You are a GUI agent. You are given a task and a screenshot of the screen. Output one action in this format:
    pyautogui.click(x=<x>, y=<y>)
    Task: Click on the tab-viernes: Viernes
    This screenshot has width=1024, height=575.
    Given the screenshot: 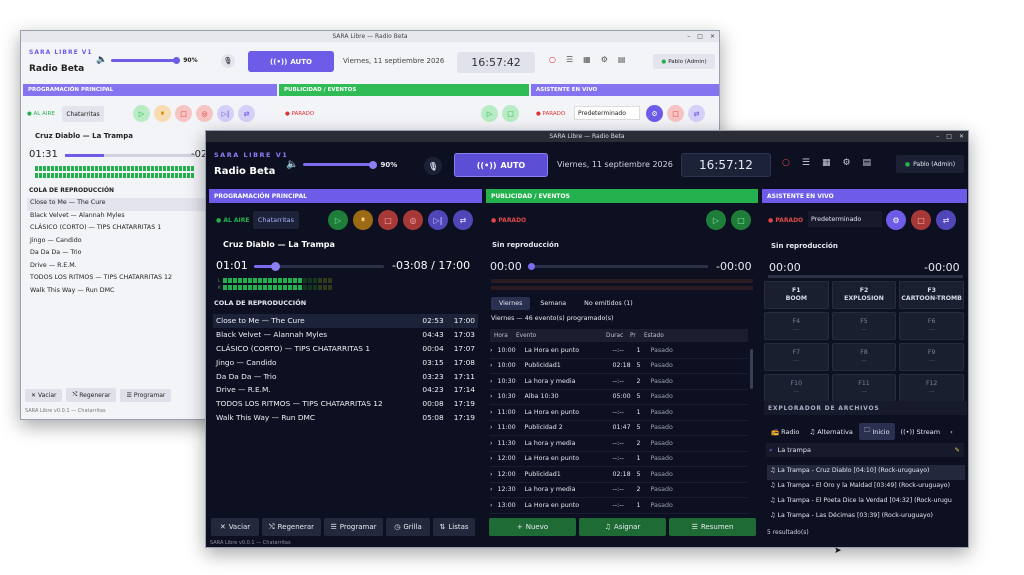 What is the action you would take?
    pyautogui.click(x=511, y=303)
    